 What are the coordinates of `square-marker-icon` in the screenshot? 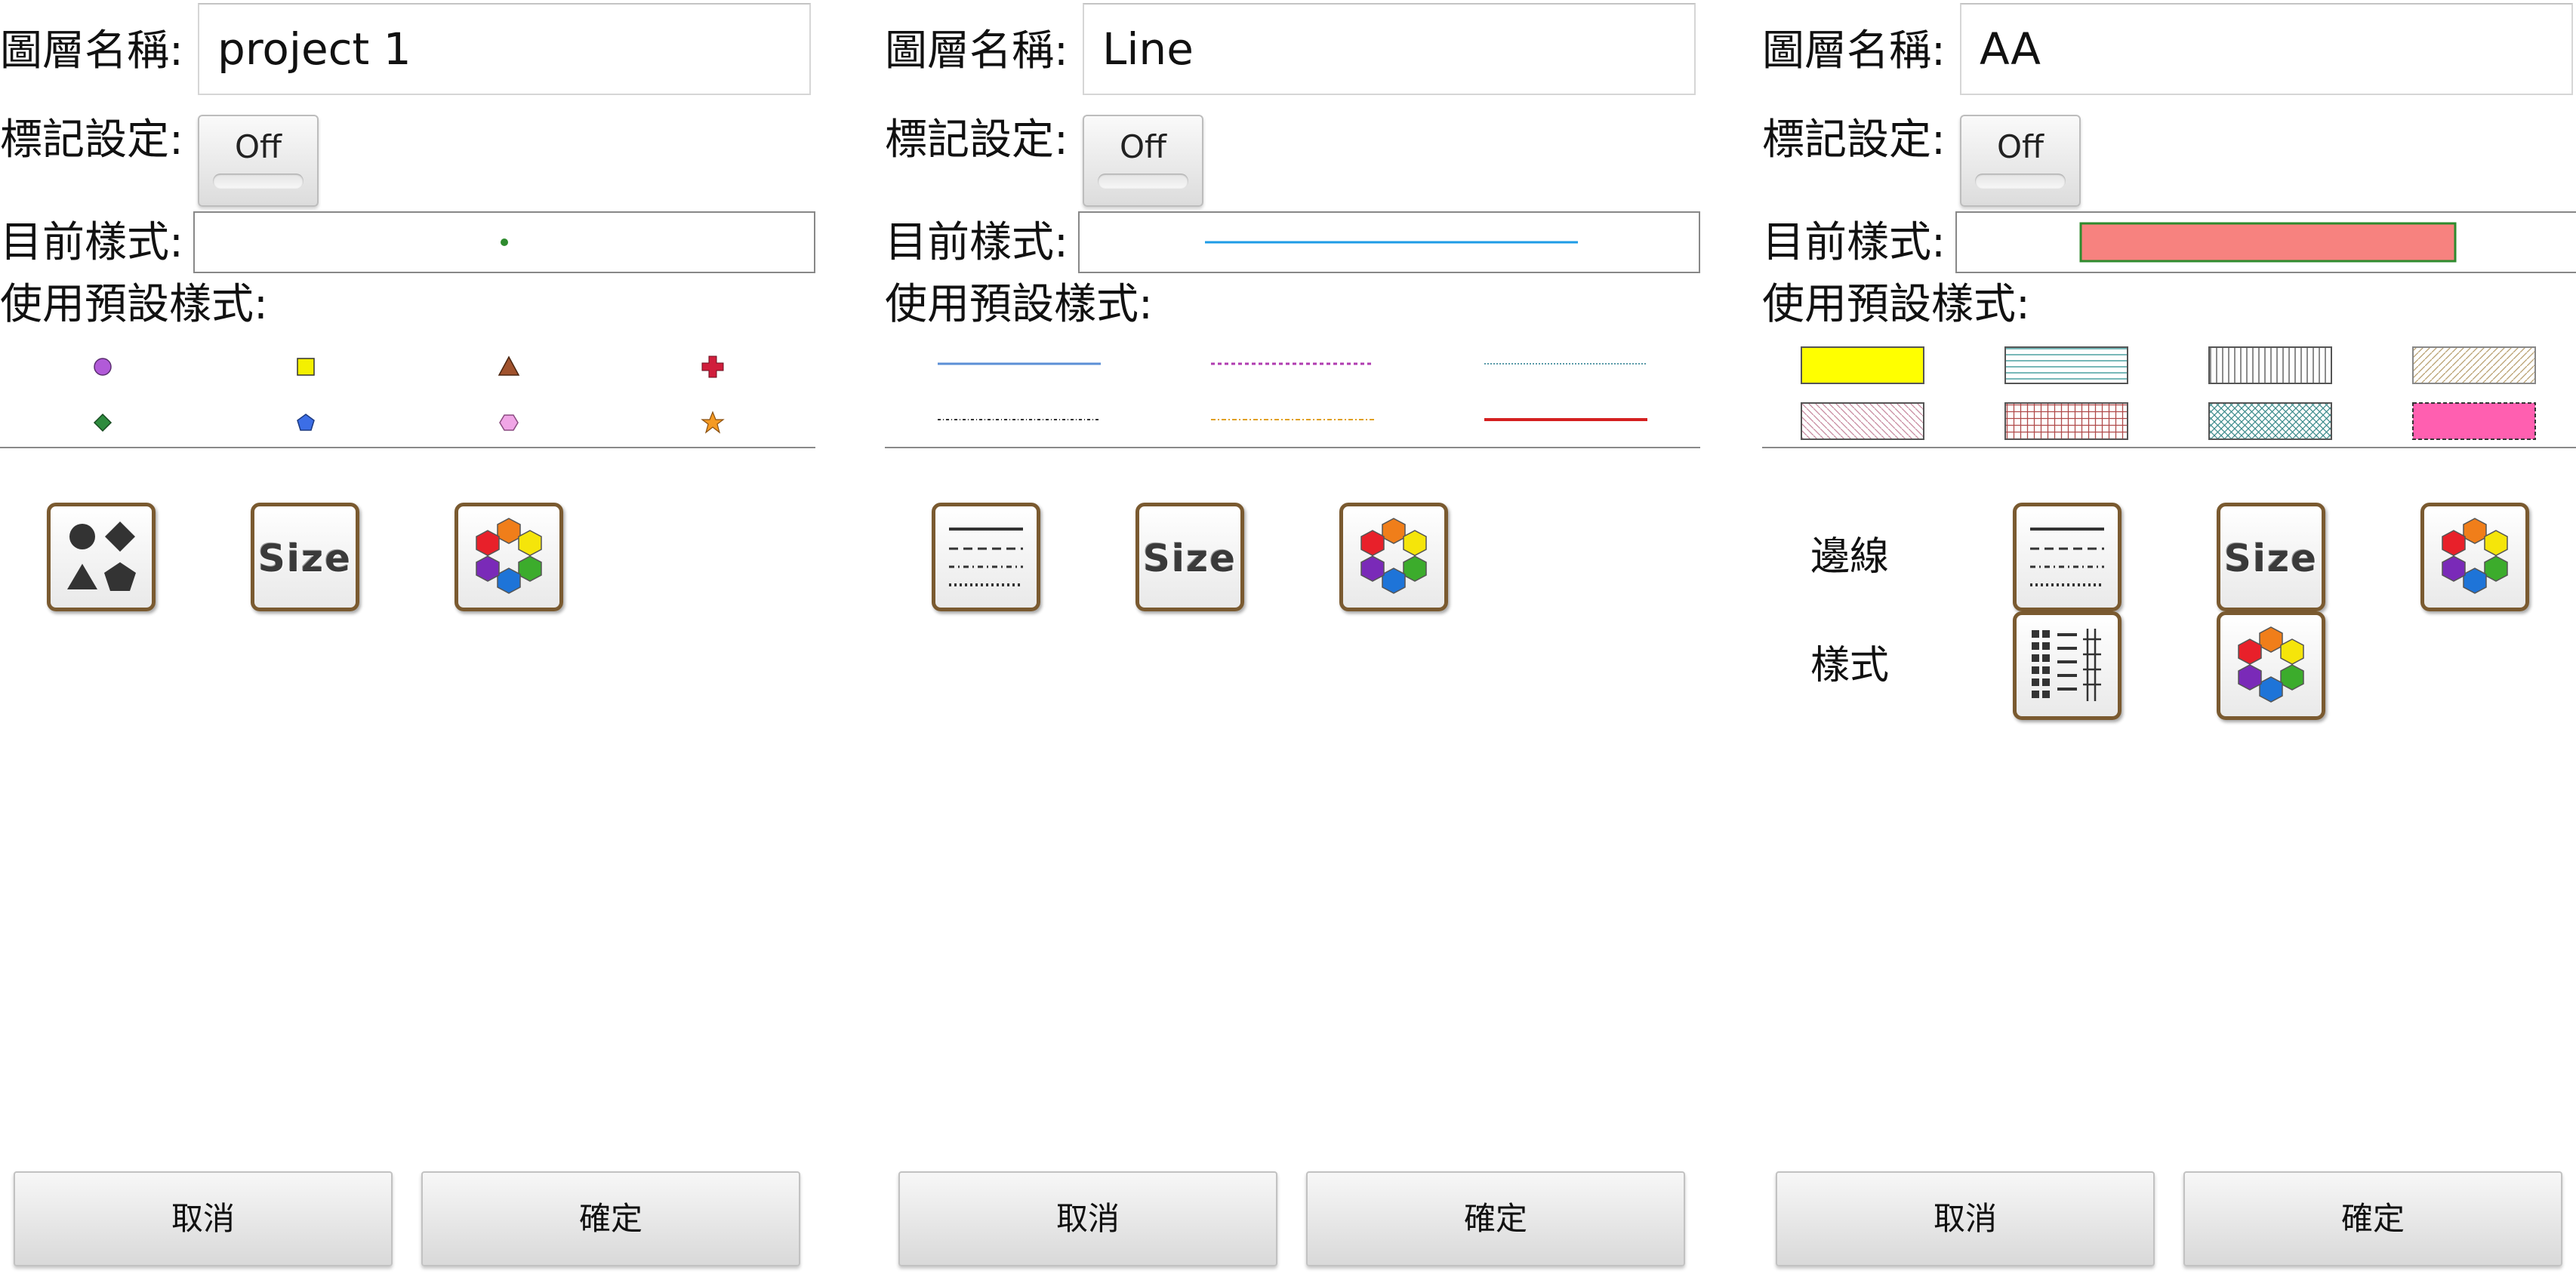 It's located at (306, 367).